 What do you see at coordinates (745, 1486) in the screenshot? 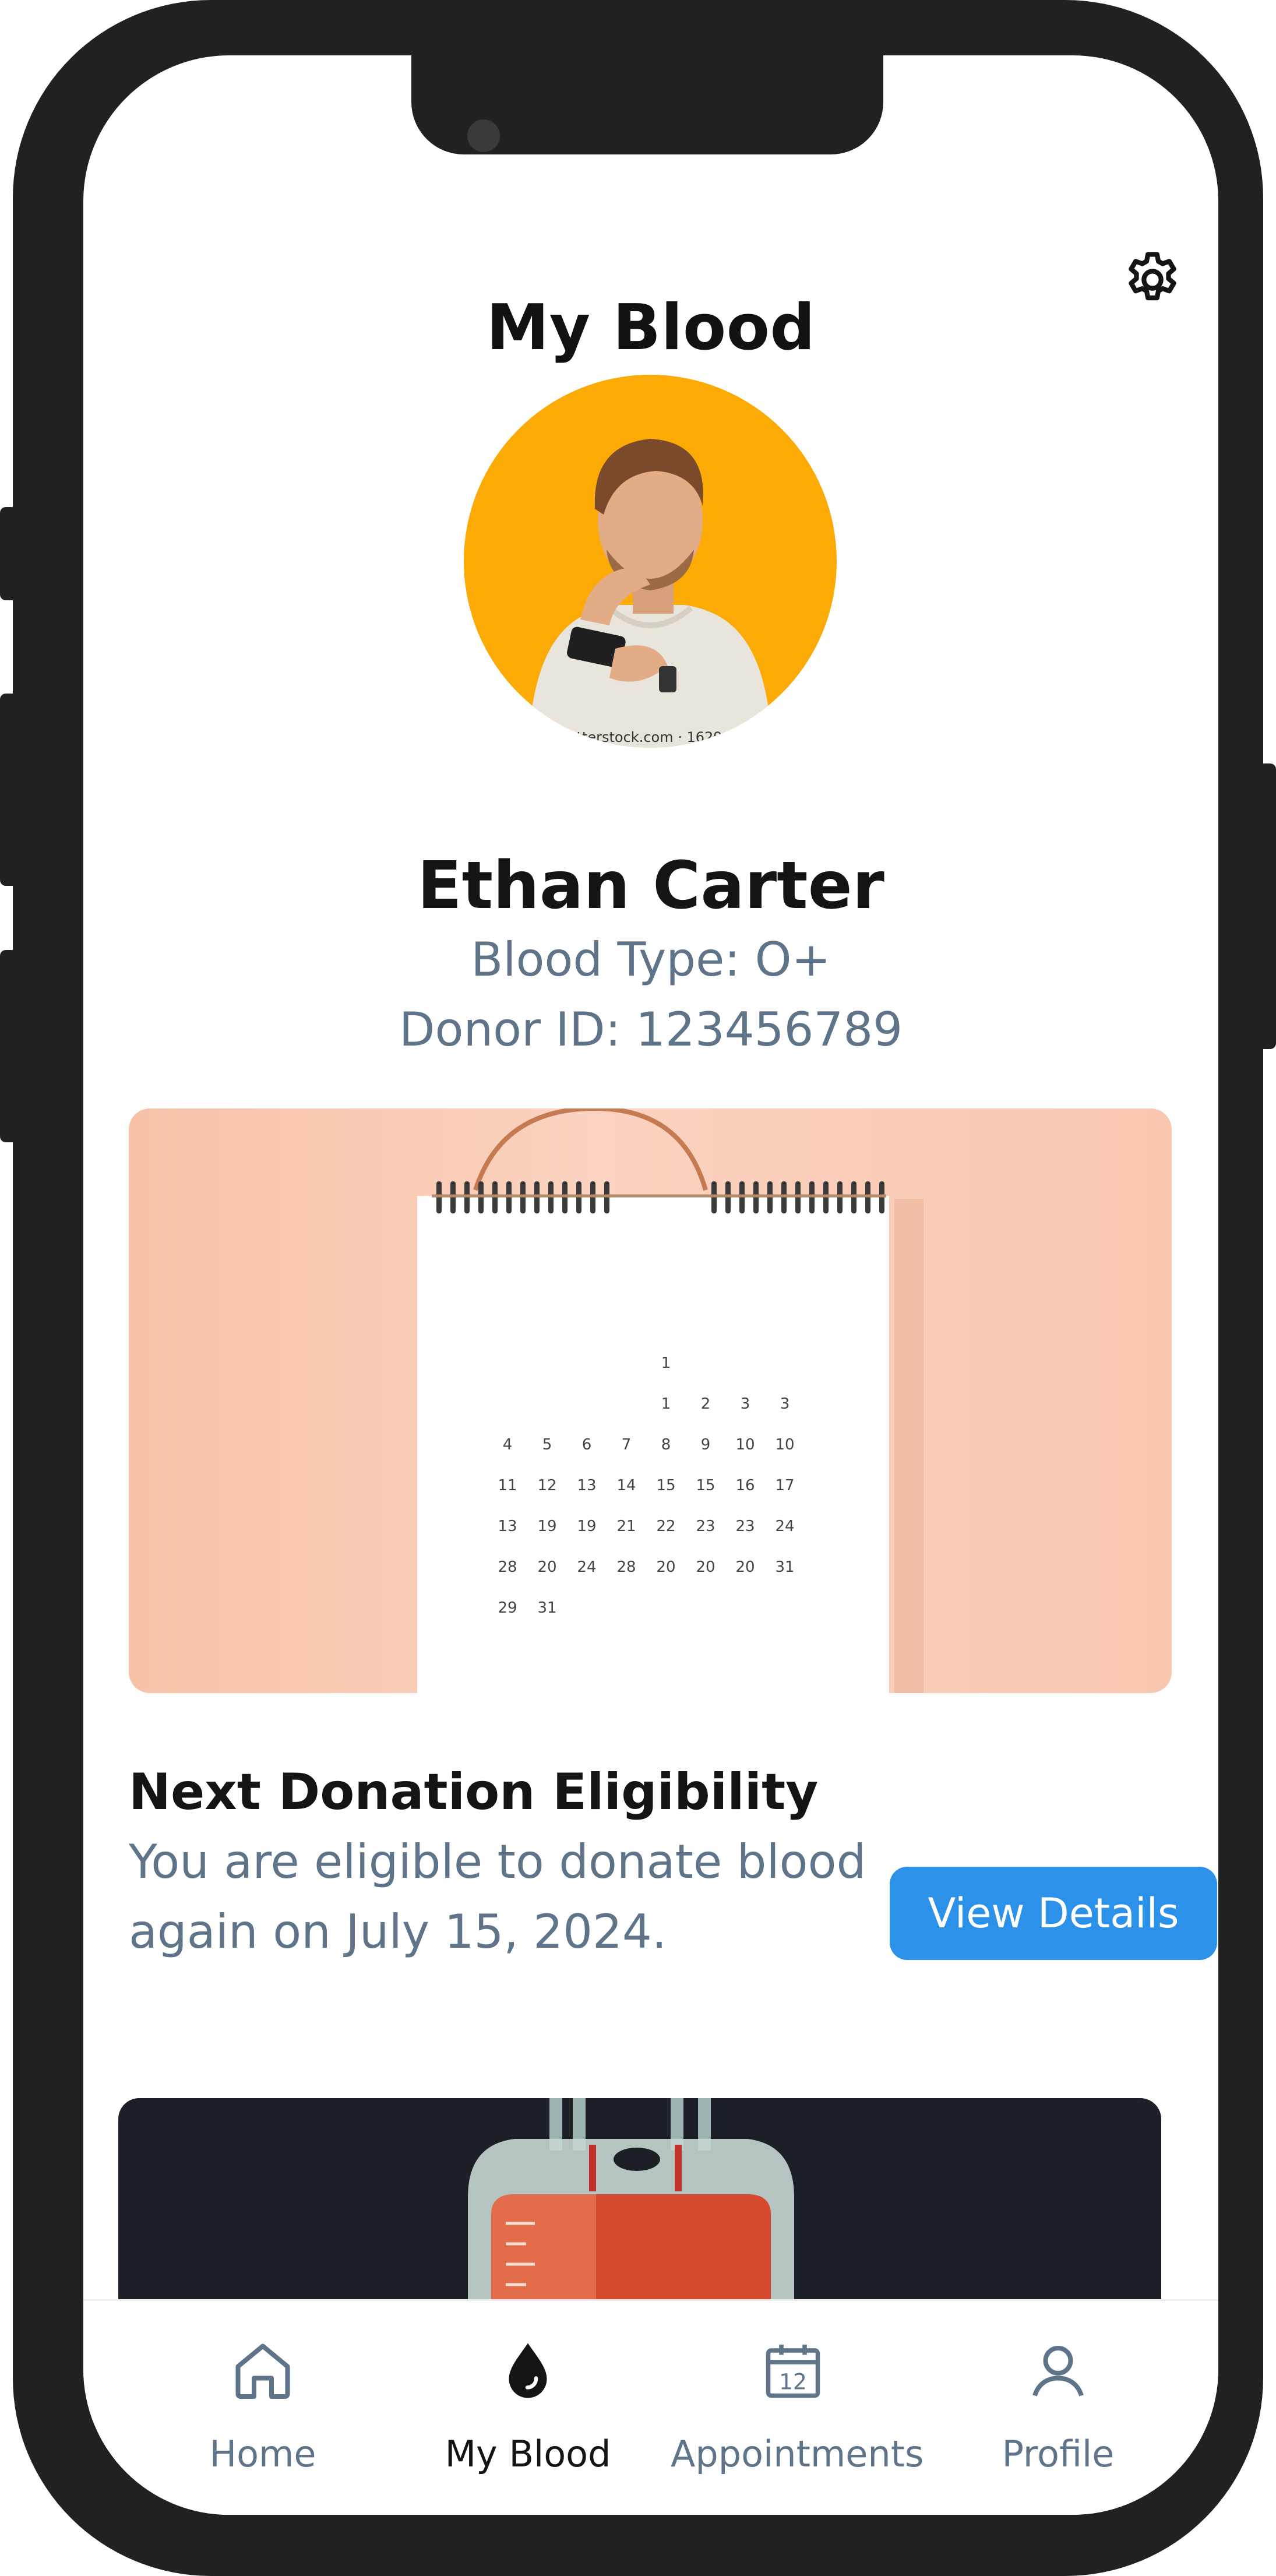
I see `calendar-day: 16` at bounding box center [745, 1486].